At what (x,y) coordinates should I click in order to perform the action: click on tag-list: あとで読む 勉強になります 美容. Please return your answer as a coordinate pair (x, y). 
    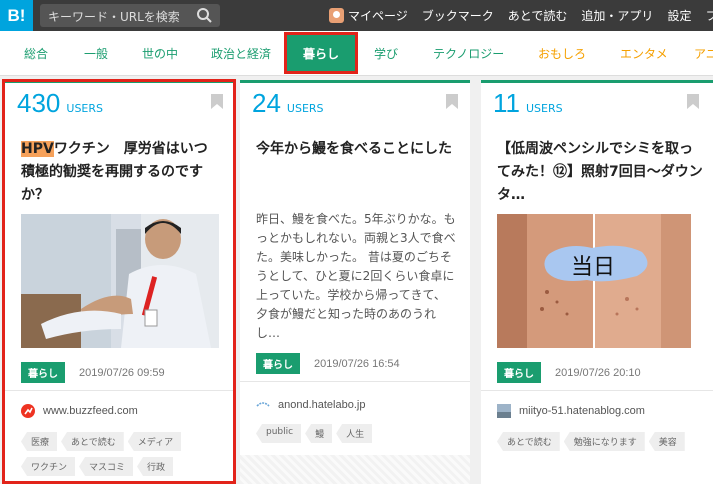
    Looking at the image, I should click on (602, 444).